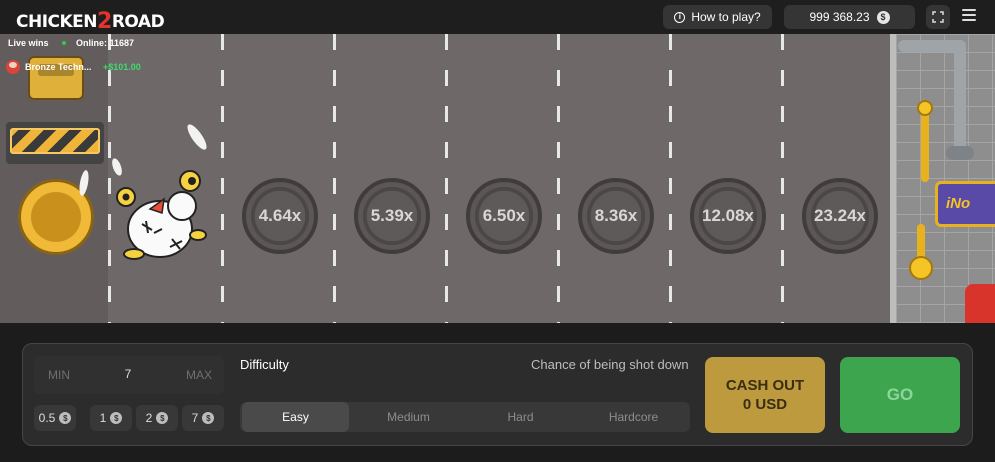 The width and height of the screenshot is (995, 462). What do you see at coordinates (122, 67) in the screenshot?
I see `win-amount: +$101.00` at bounding box center [122, 67].